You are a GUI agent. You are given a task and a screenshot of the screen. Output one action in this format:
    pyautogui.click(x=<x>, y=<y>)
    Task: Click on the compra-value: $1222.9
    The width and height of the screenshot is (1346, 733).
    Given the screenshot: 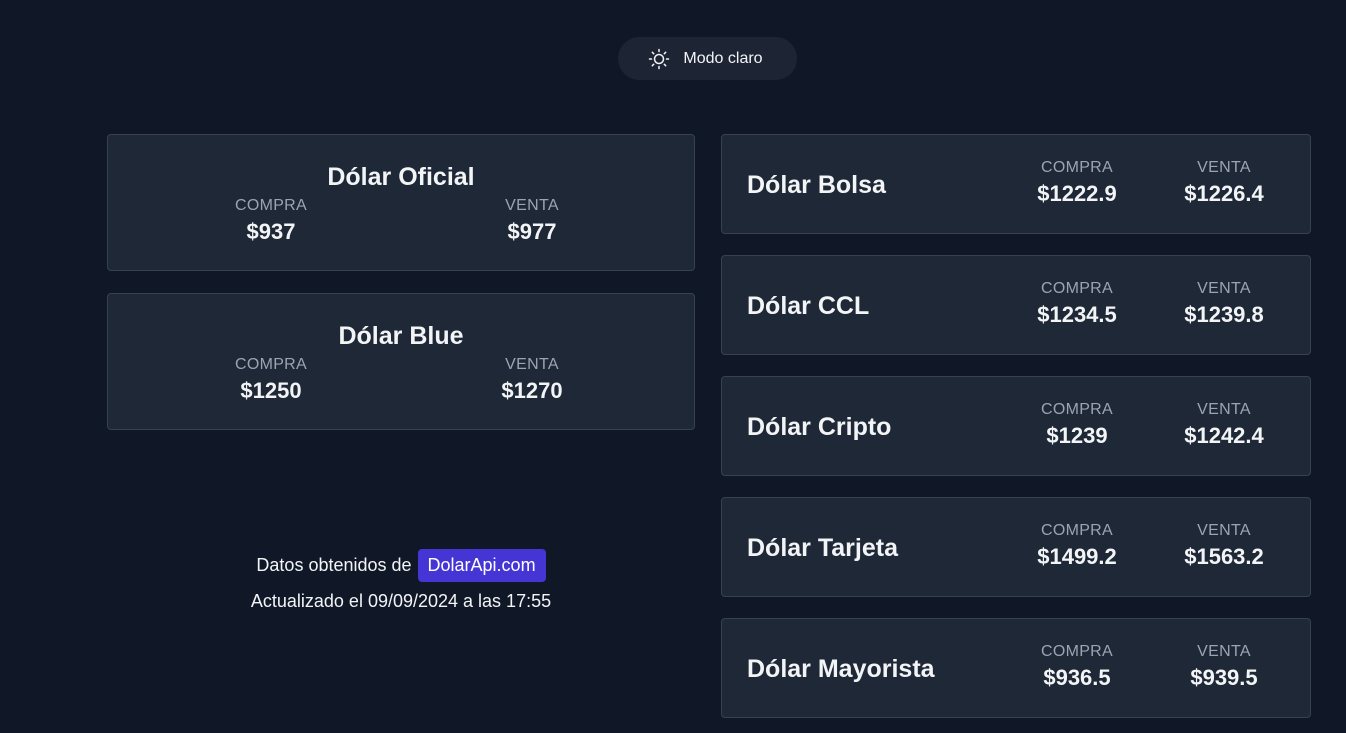 What is the action you would take?
    pyautogui.click(x=1077, y=193)
    